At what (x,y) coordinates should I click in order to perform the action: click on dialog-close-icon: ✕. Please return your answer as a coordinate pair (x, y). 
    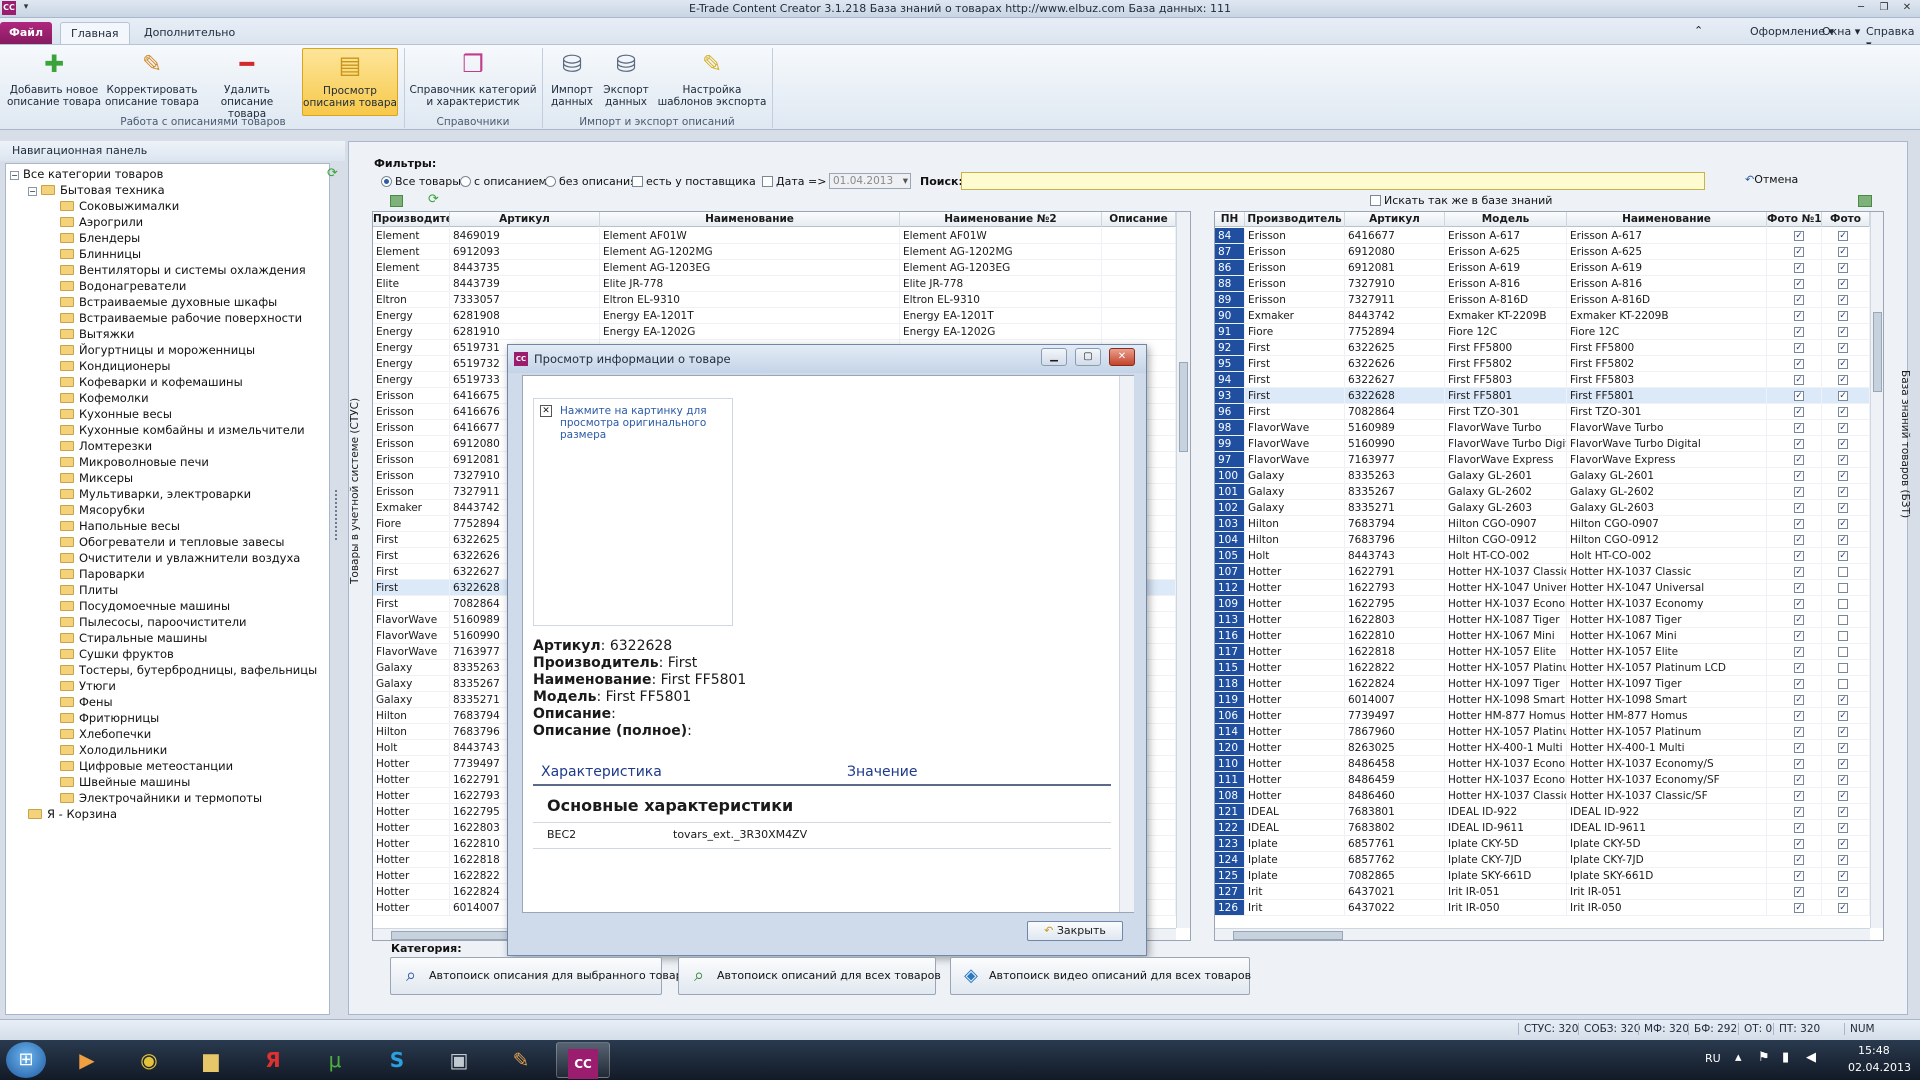
    Looking at the image, I should click on (1122, 357).